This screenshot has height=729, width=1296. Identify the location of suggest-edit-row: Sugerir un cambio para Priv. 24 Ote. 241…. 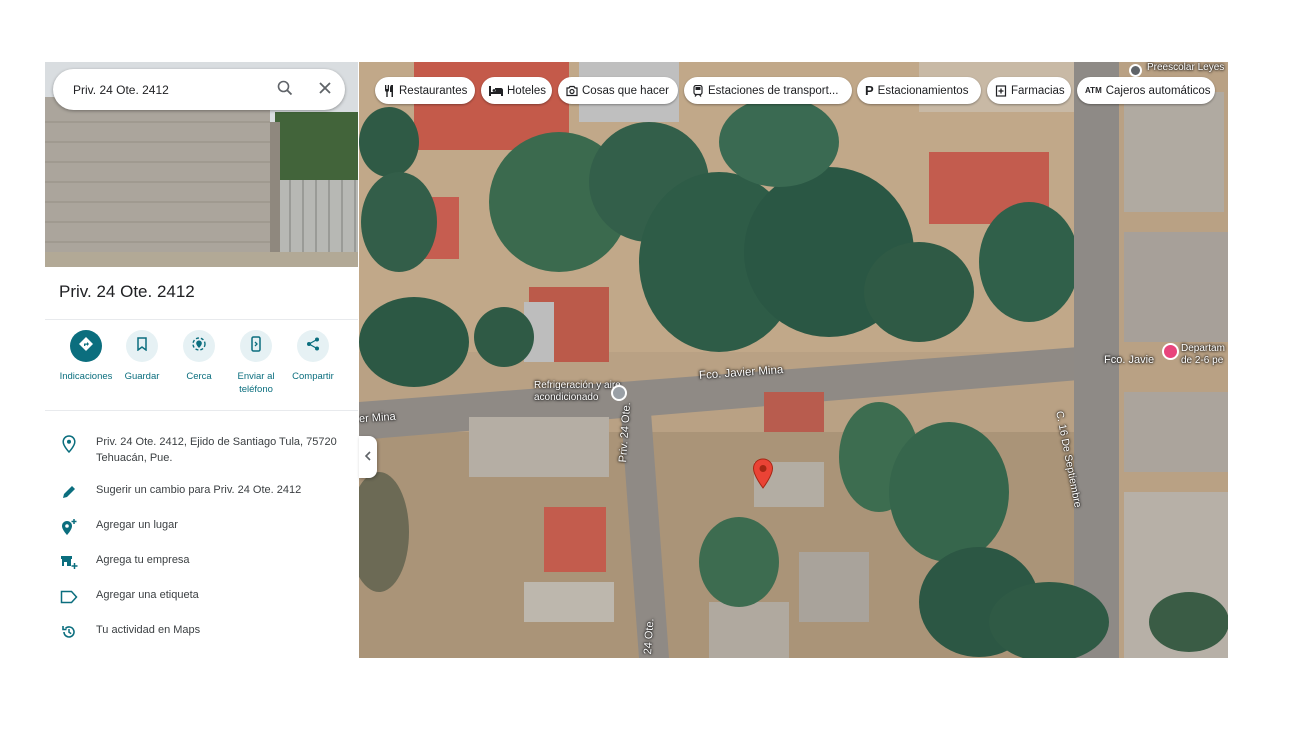
(206, 495).